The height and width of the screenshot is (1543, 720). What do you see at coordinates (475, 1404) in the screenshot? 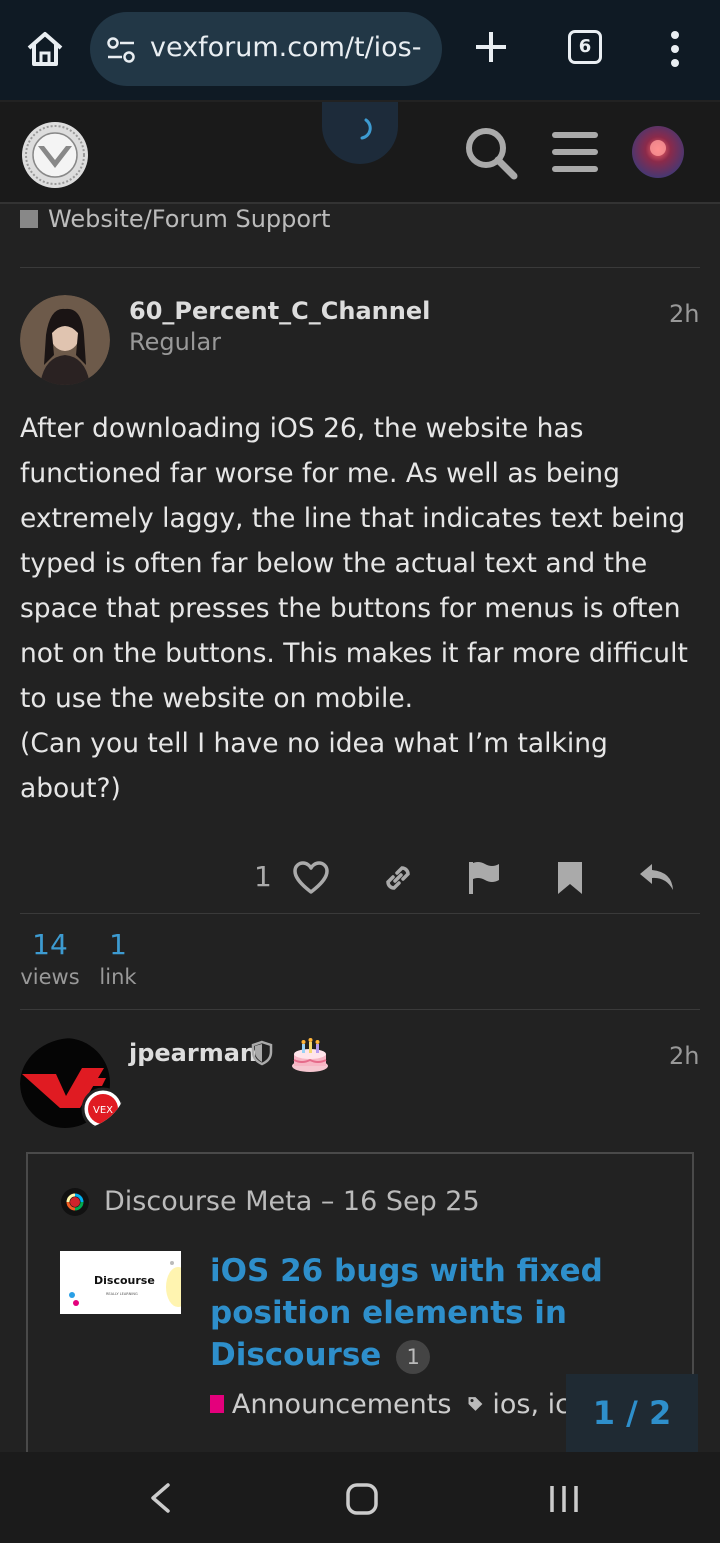
I see `tag-icon` at bounding box center [475, 1404].